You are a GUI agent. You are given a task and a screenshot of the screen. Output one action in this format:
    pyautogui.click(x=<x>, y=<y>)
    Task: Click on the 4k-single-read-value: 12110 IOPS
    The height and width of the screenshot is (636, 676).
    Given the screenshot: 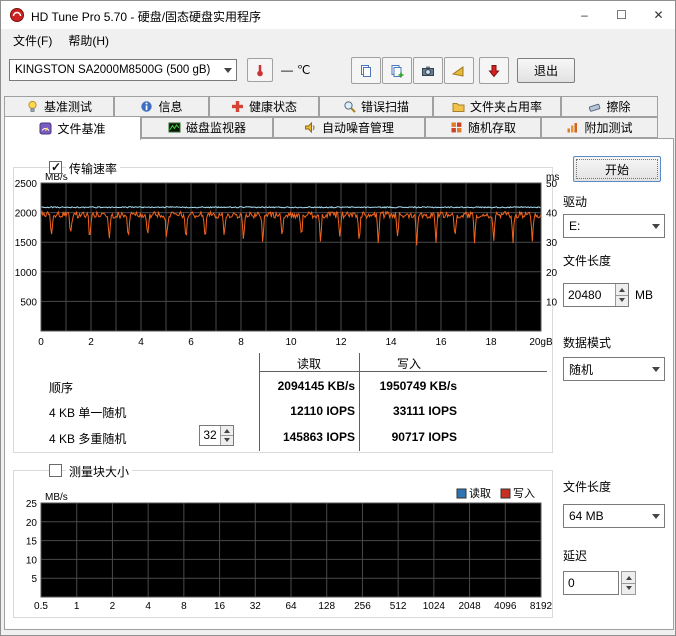 What is the action you would take?
    pyautogui.click(x=322, y=411)
    